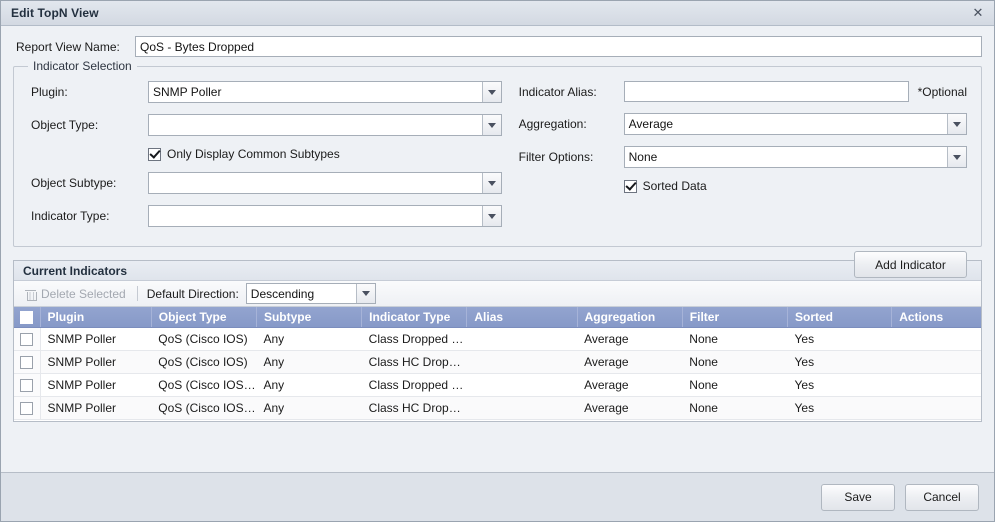 Image resolution: width=995 pixels, height=522 pixels. Describe the element at coordinates (858, 497) in the screenshot. I see `save-button: Save` at that location.